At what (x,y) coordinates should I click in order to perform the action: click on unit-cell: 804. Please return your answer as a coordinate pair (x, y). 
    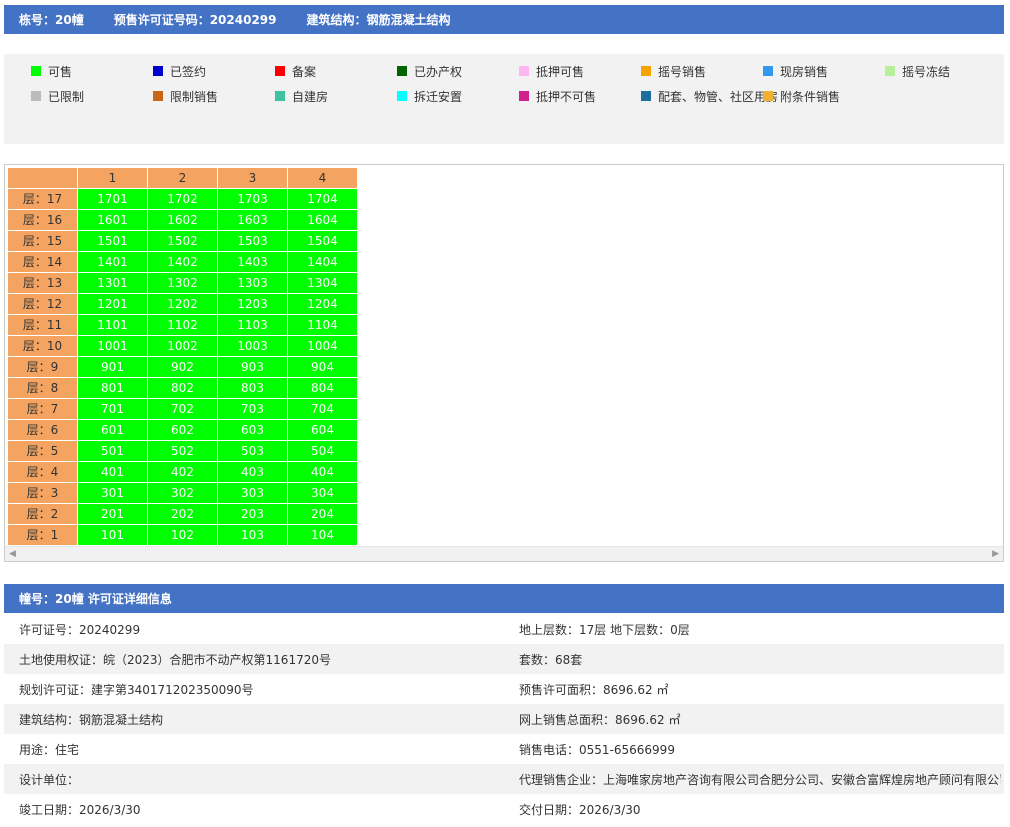
    Looking at the image, I should click on (322, 388).